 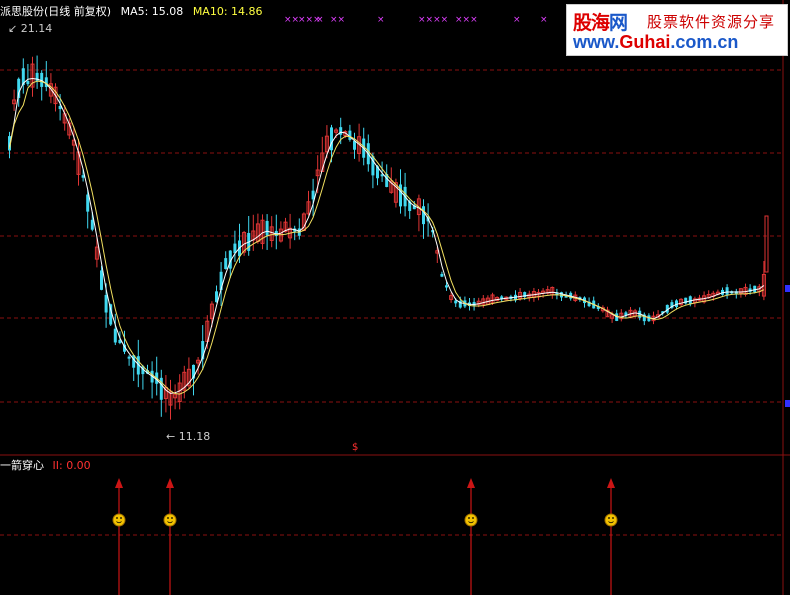 I want to click on logo-tagline: 股票软件资源分享, so click(x=711, y=22).